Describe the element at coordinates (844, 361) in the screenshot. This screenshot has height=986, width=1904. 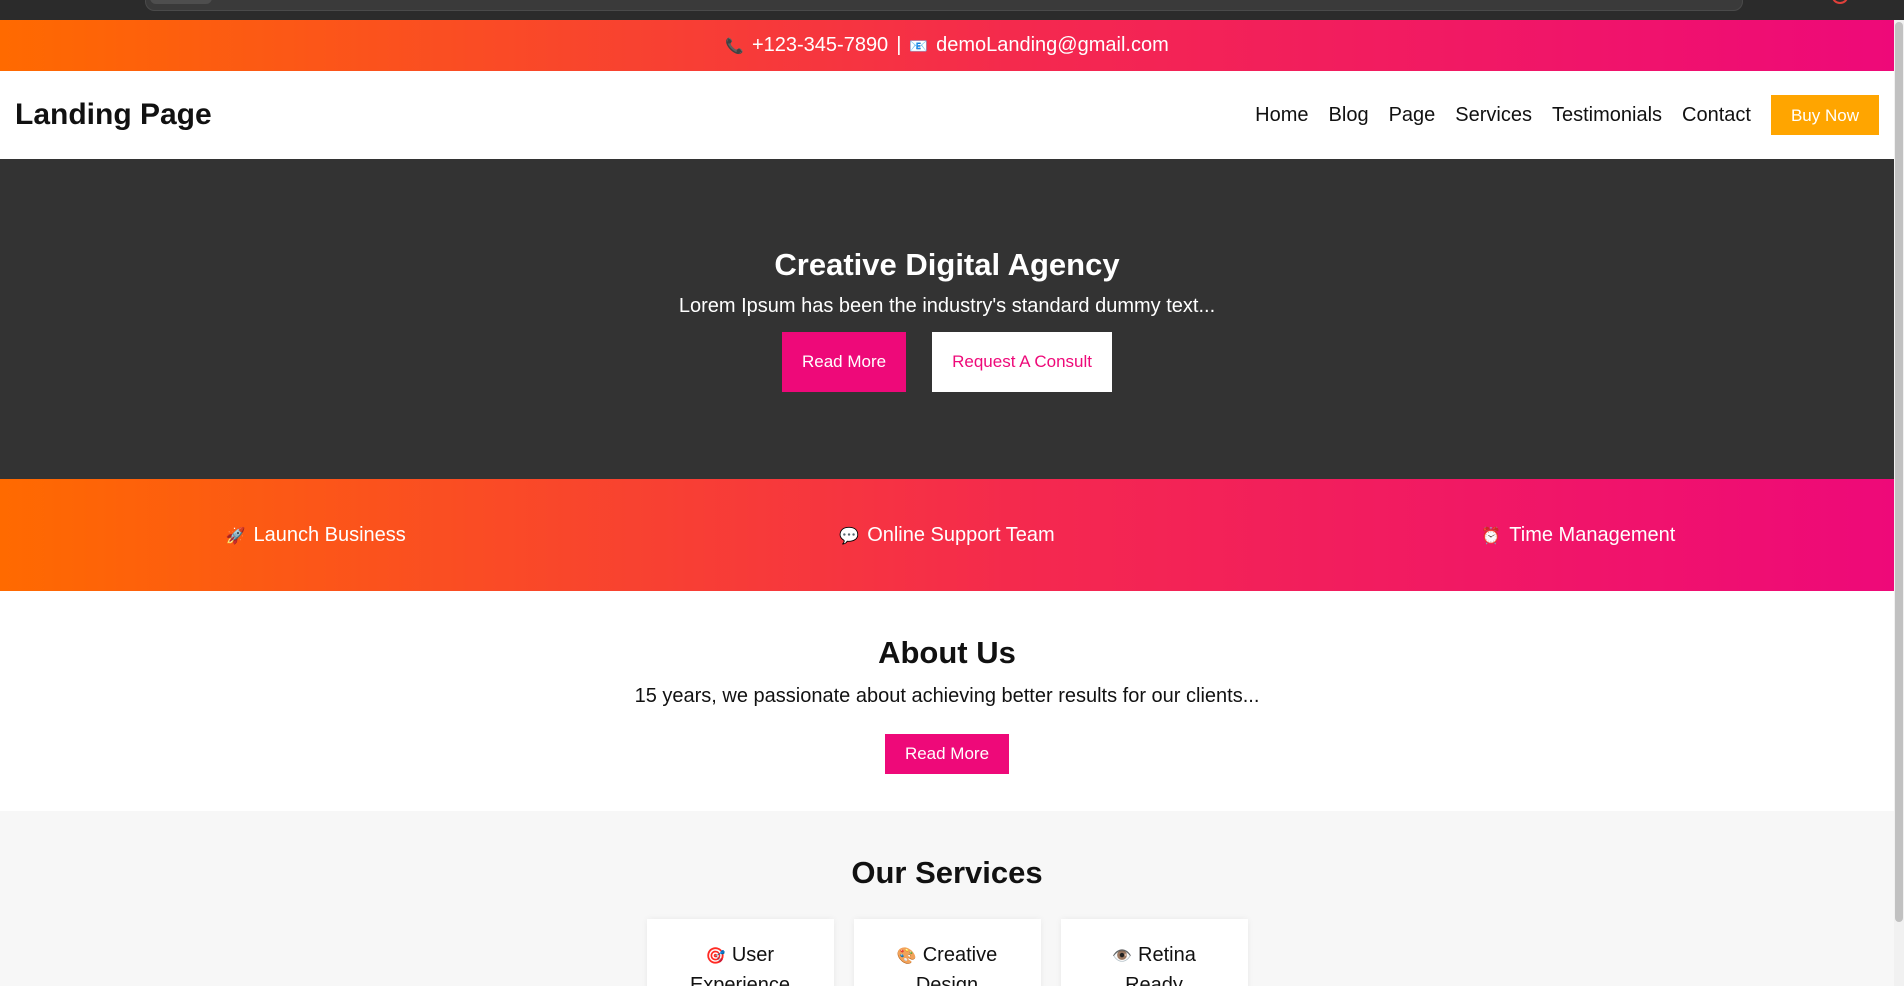
I see `read-more-button: Read More` at that location.